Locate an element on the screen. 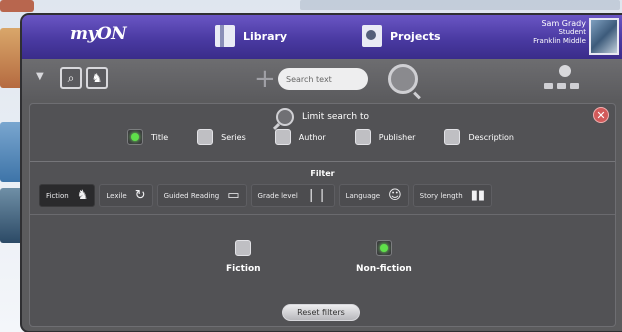 The image size is (622, 332). tab-language: Language ☺ is located at coordinates (373, 195).